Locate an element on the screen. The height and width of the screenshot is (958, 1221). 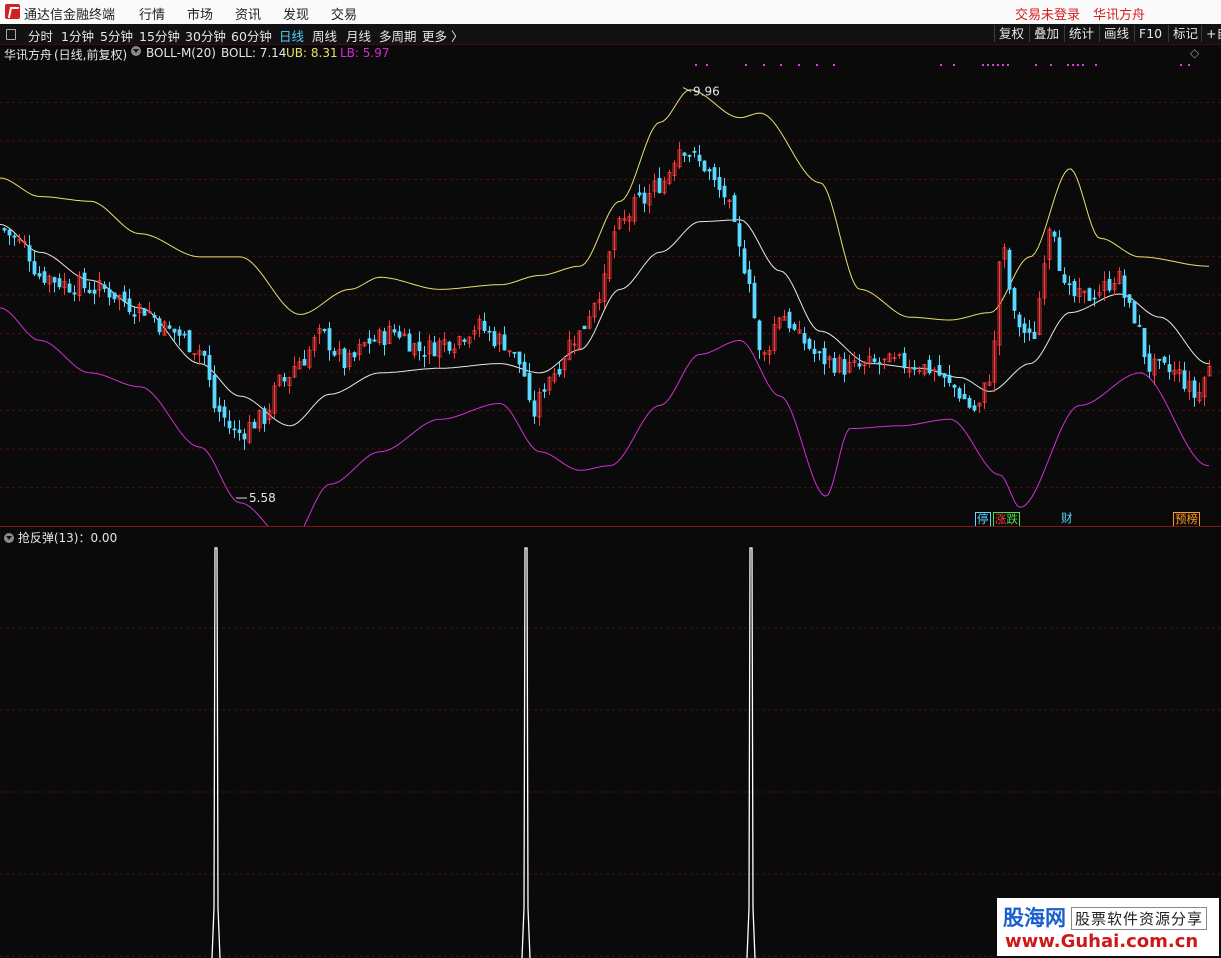
login-status-link: 交易未登录 is located at coordinates (1047, 13).